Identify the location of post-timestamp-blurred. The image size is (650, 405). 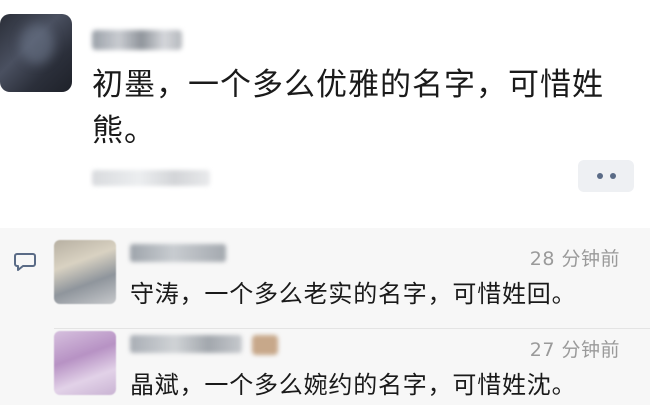
(151, 178).